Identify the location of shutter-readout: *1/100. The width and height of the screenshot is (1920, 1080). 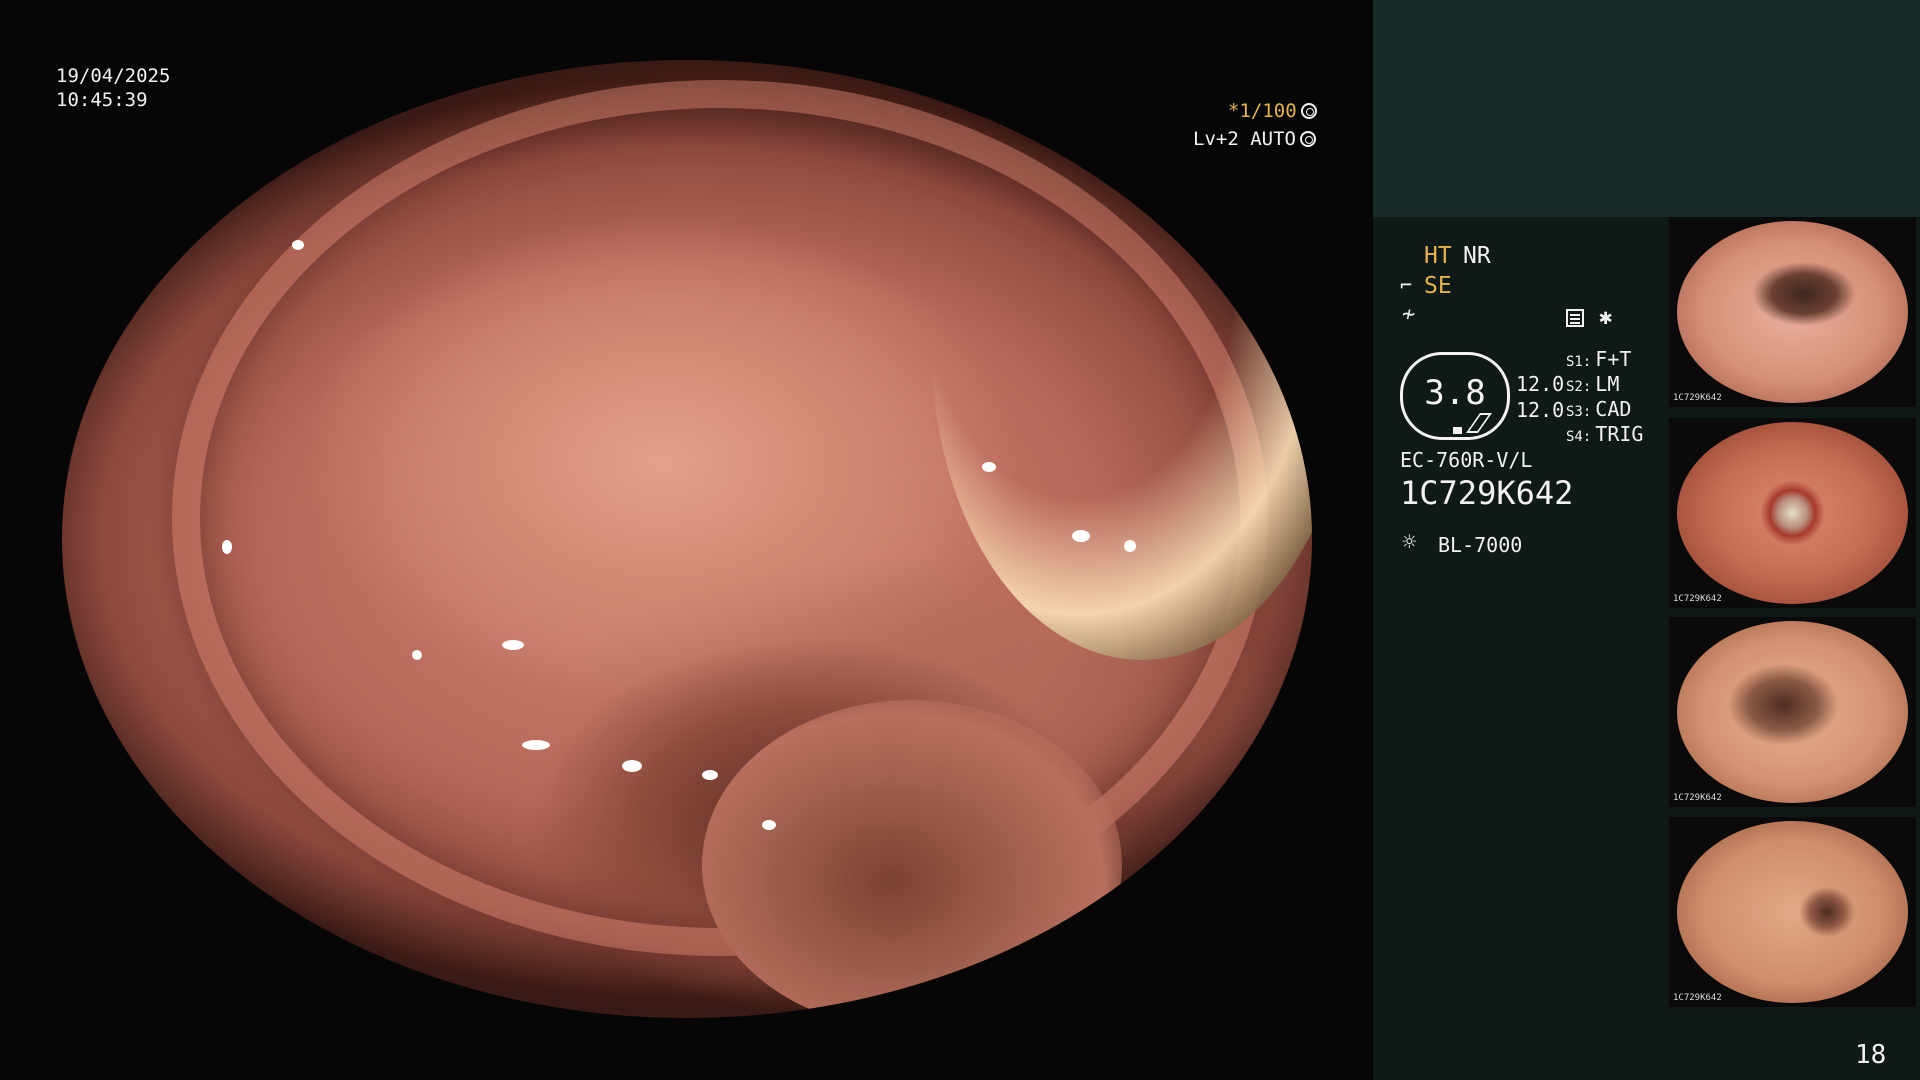
(1272, 111).